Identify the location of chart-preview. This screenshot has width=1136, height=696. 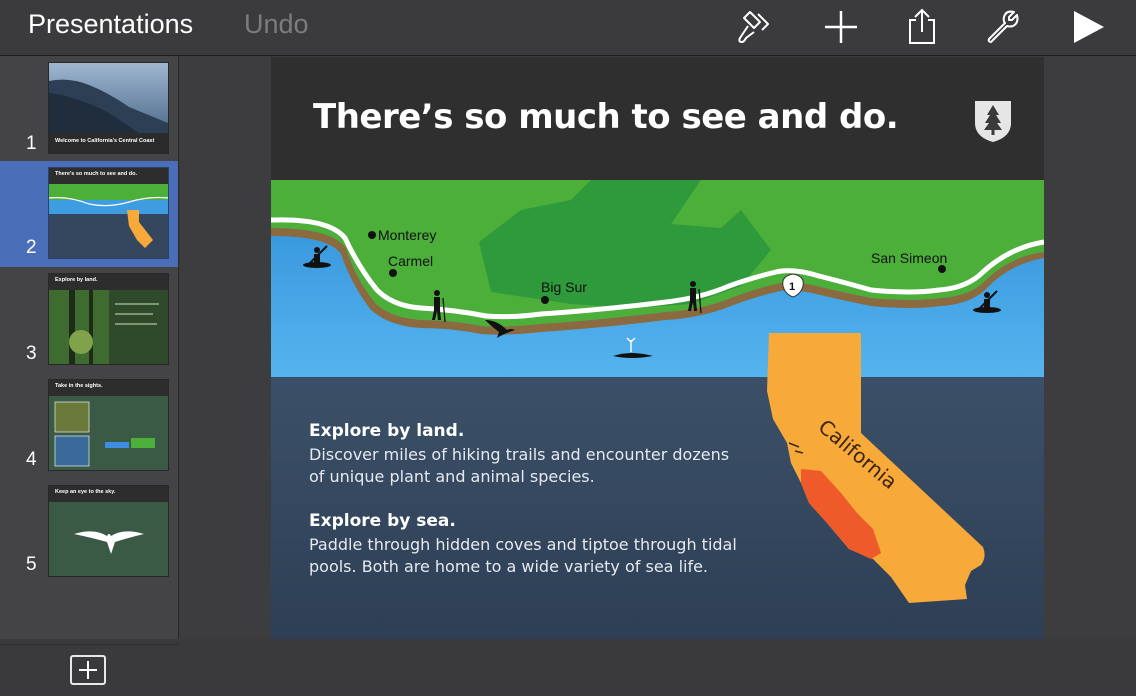
(108, 433).